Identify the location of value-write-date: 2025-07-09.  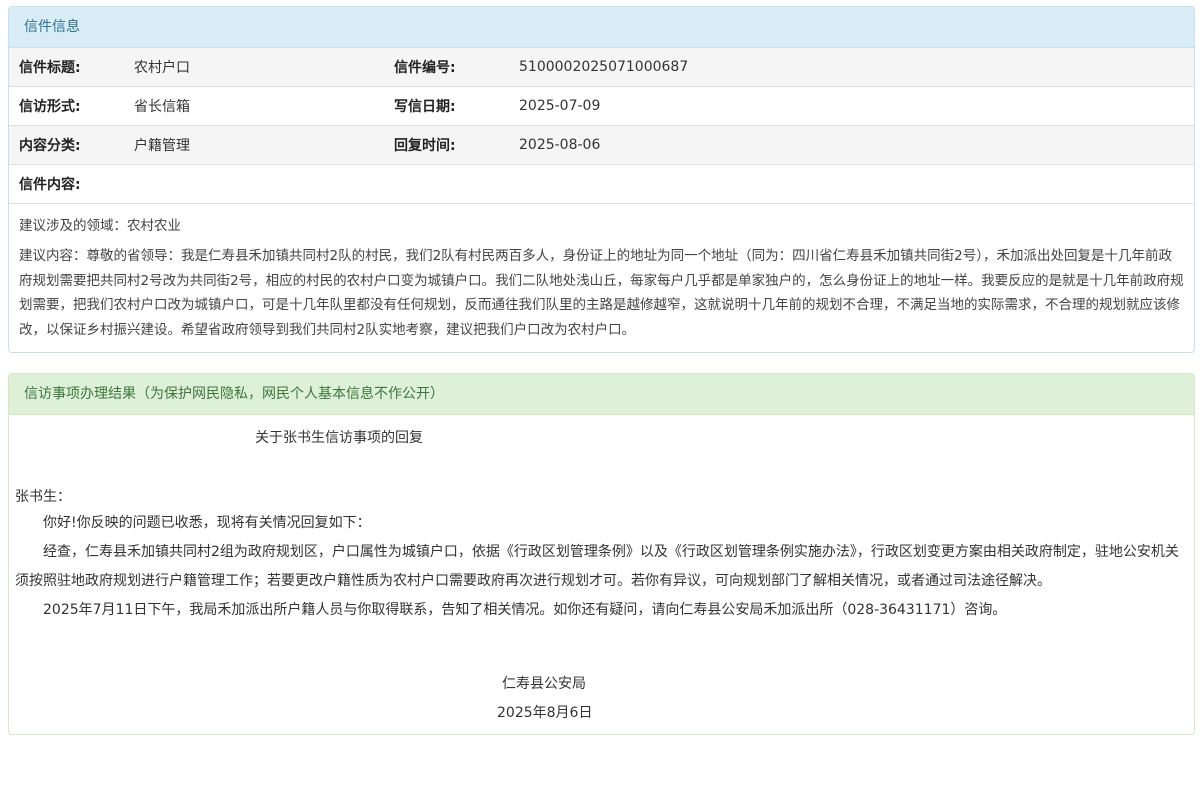
(560, 106).